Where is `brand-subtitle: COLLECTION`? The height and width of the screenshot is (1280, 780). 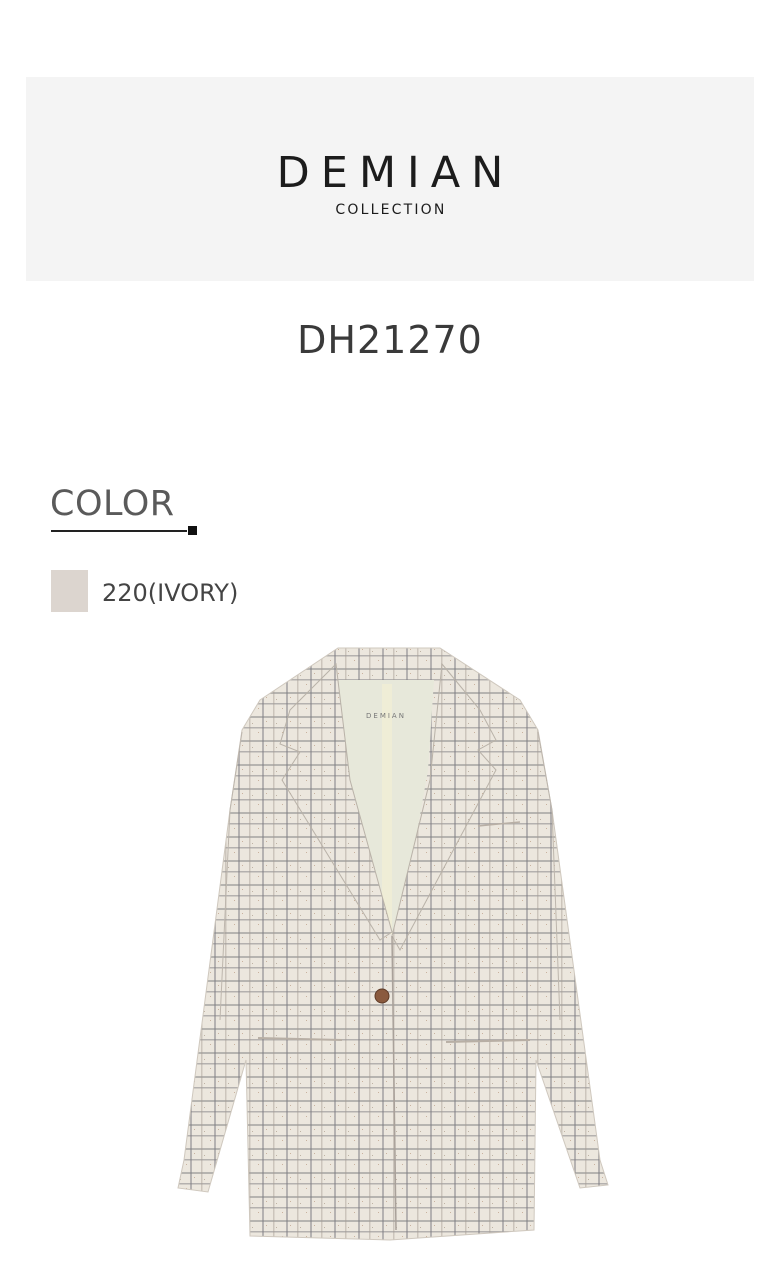 brand-subtitle: COLLECTION is located at coordinates (391, 210).